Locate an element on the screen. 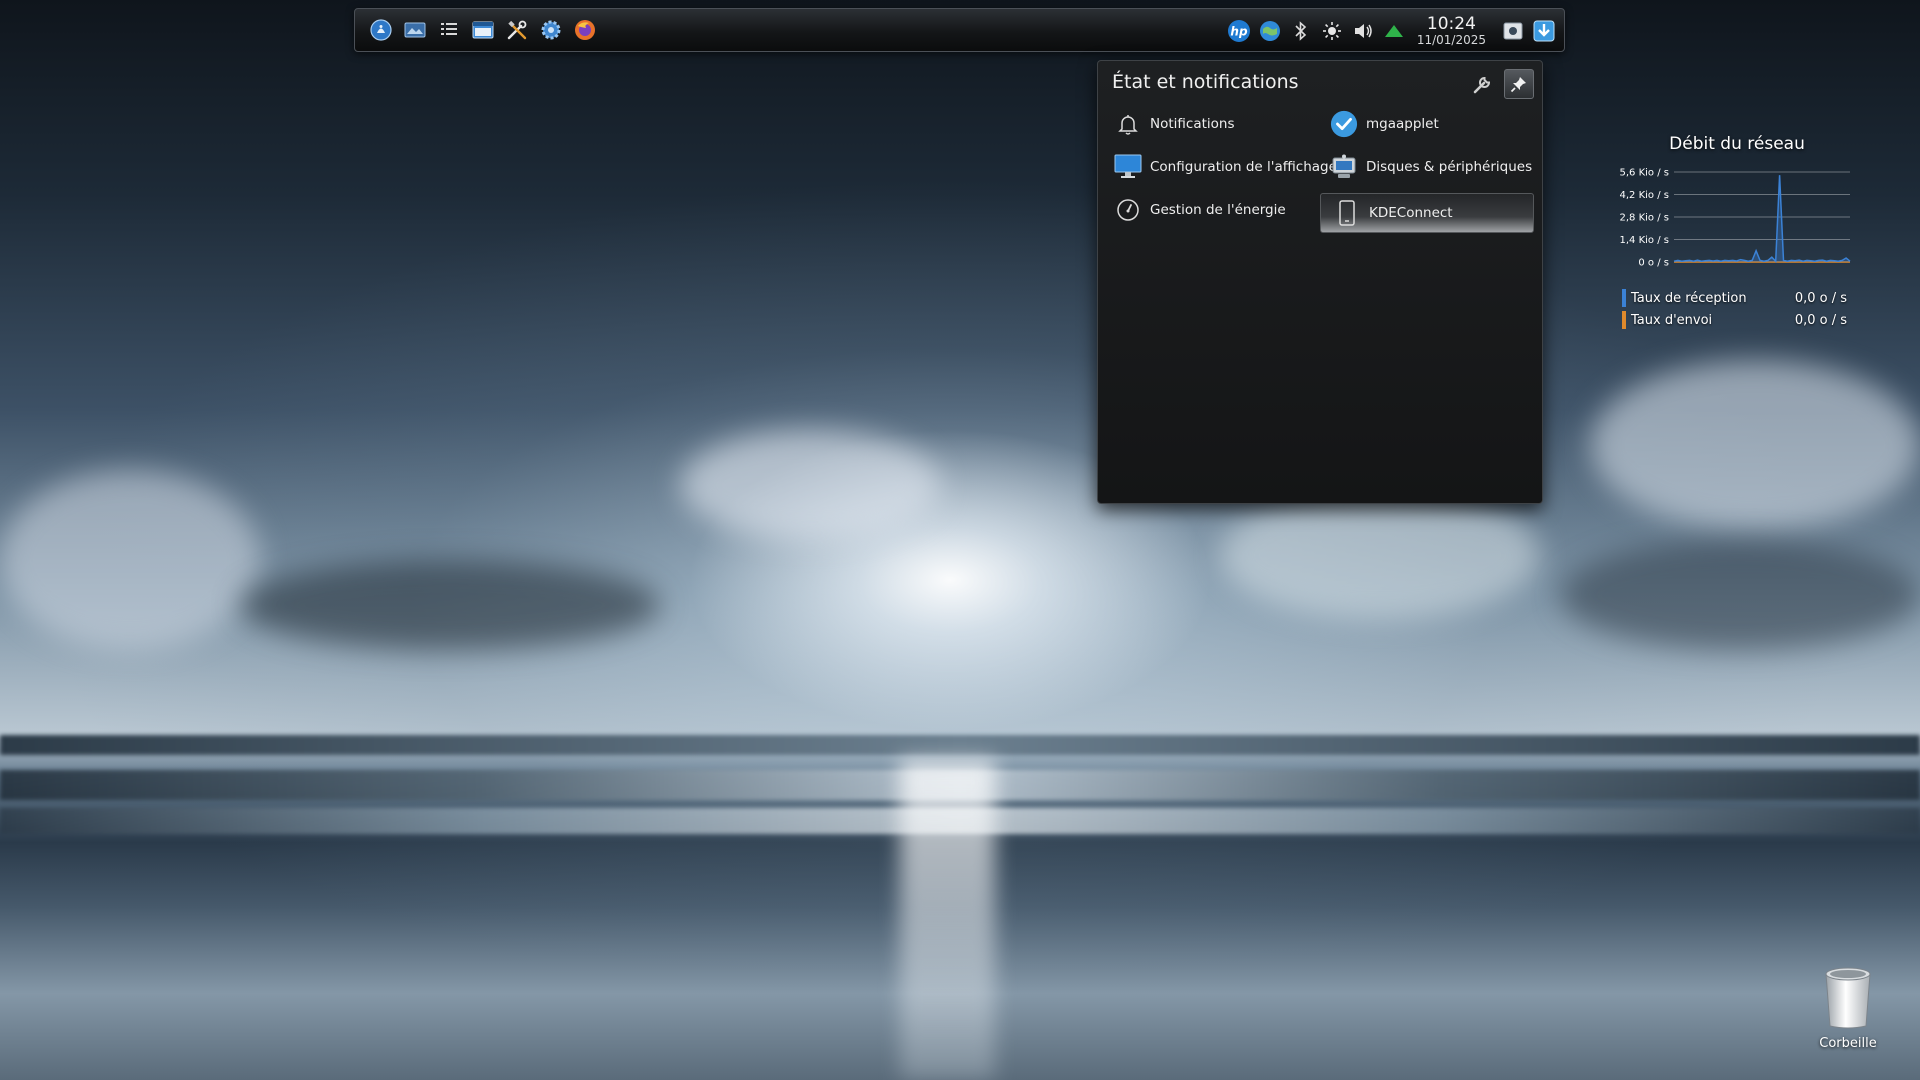 Image resolution: width=1920 pixels, height=1080 pixels. hp-icon: hp is located at coordinates (1239, 31).